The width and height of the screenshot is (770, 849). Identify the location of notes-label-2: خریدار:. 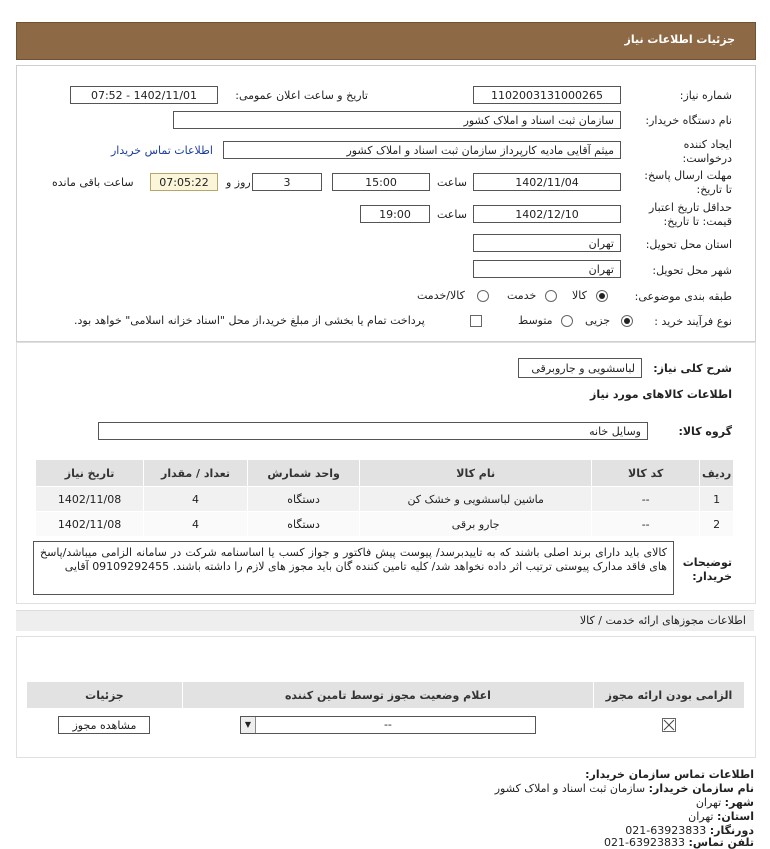
(712, 576).